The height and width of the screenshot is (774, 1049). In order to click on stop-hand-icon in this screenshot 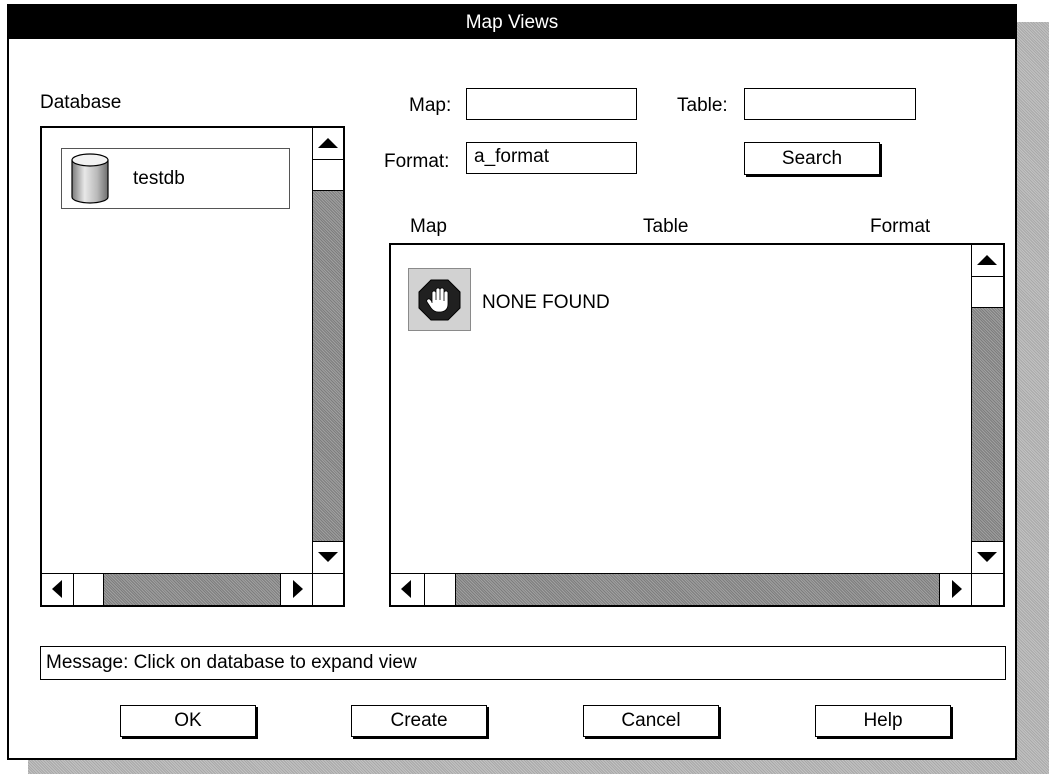, I will do `click(439, 299)`.